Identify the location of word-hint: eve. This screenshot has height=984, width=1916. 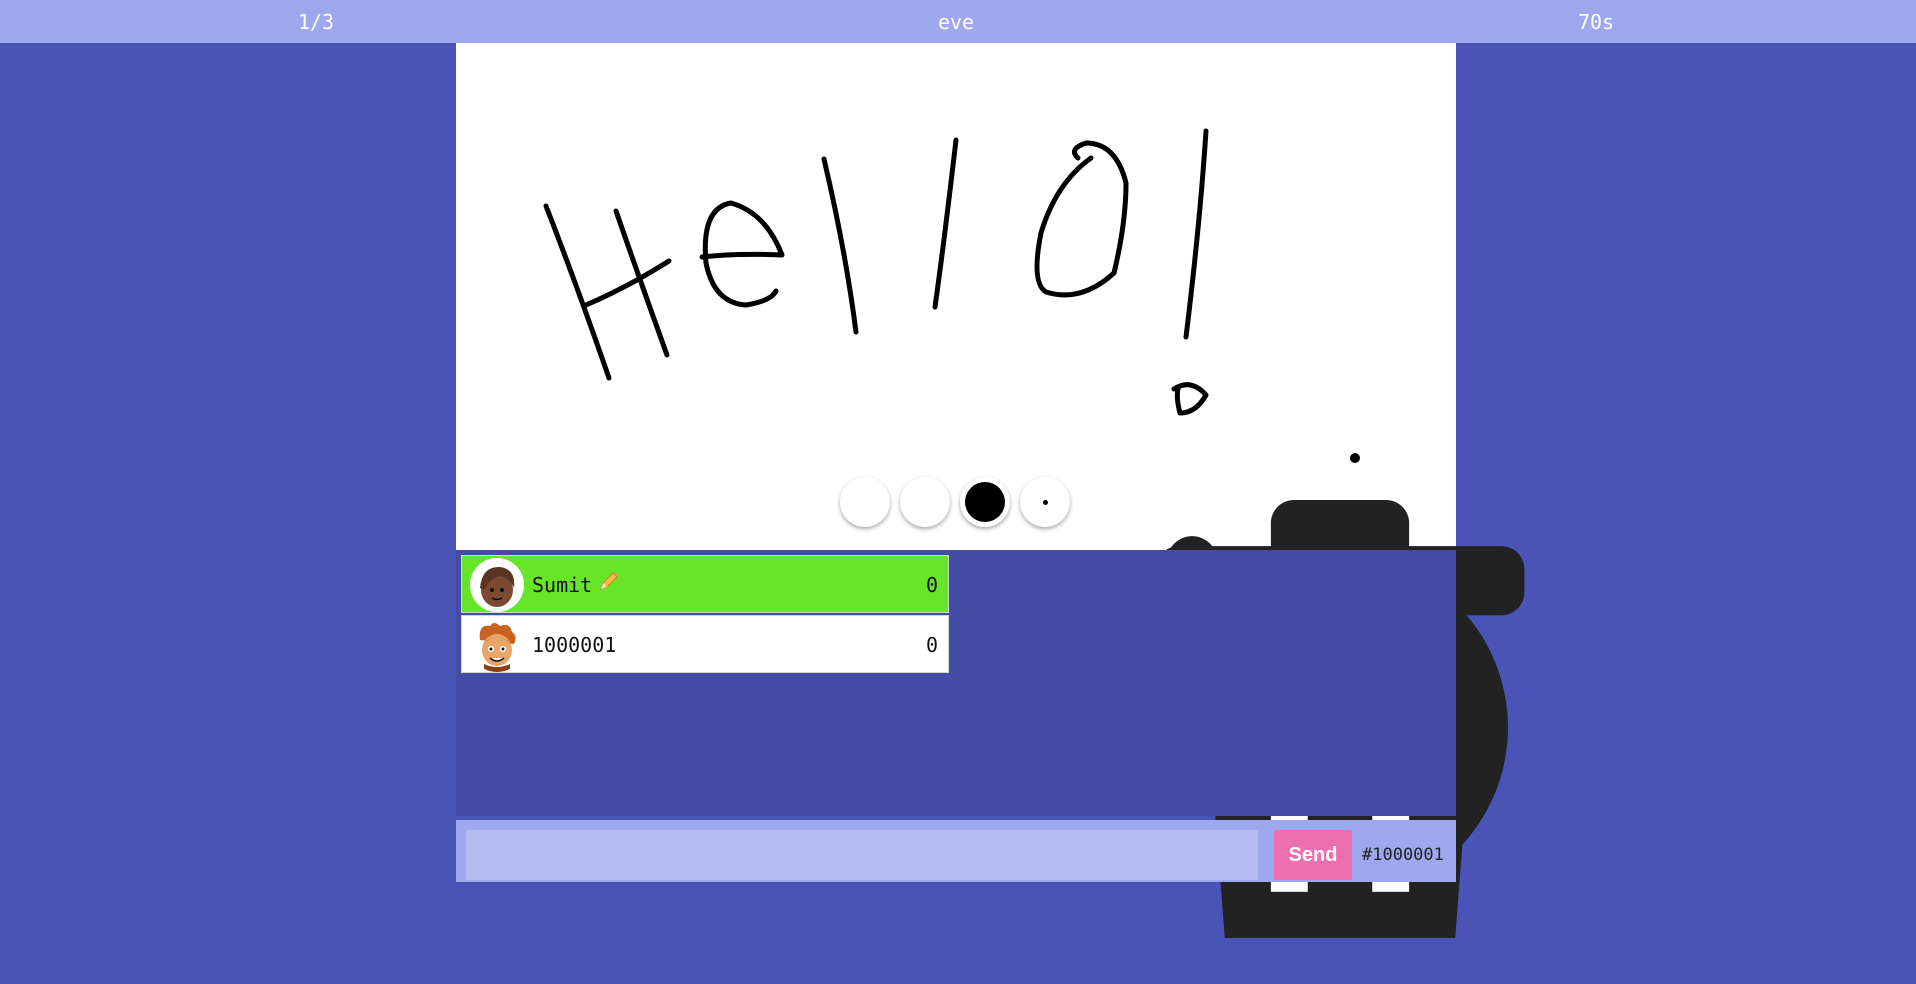
(956, 22).